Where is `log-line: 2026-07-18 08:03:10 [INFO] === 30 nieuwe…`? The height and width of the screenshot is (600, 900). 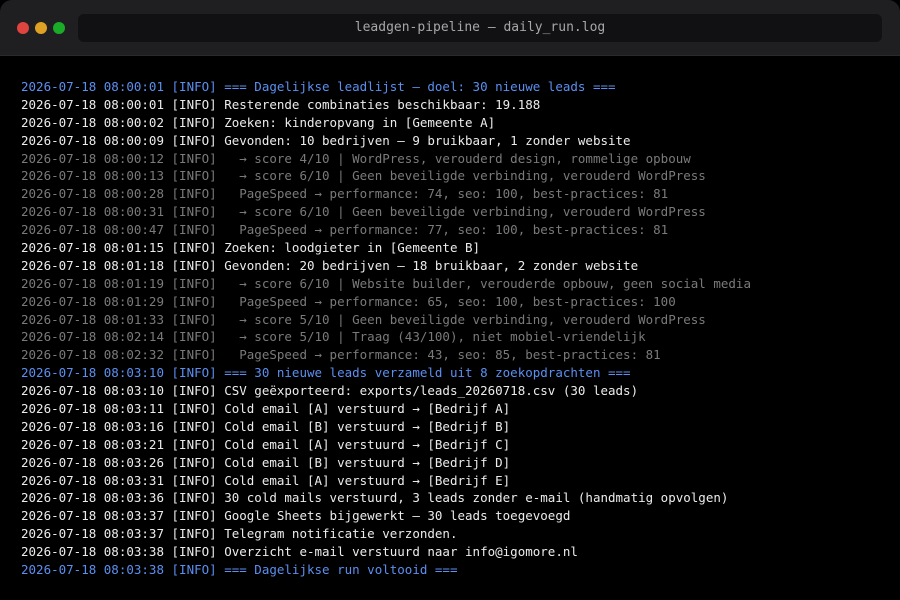 log-line: 2026-07-18 08:03:10 [INFO] === 30 nieuwe… is located at coordinates (326, 373).